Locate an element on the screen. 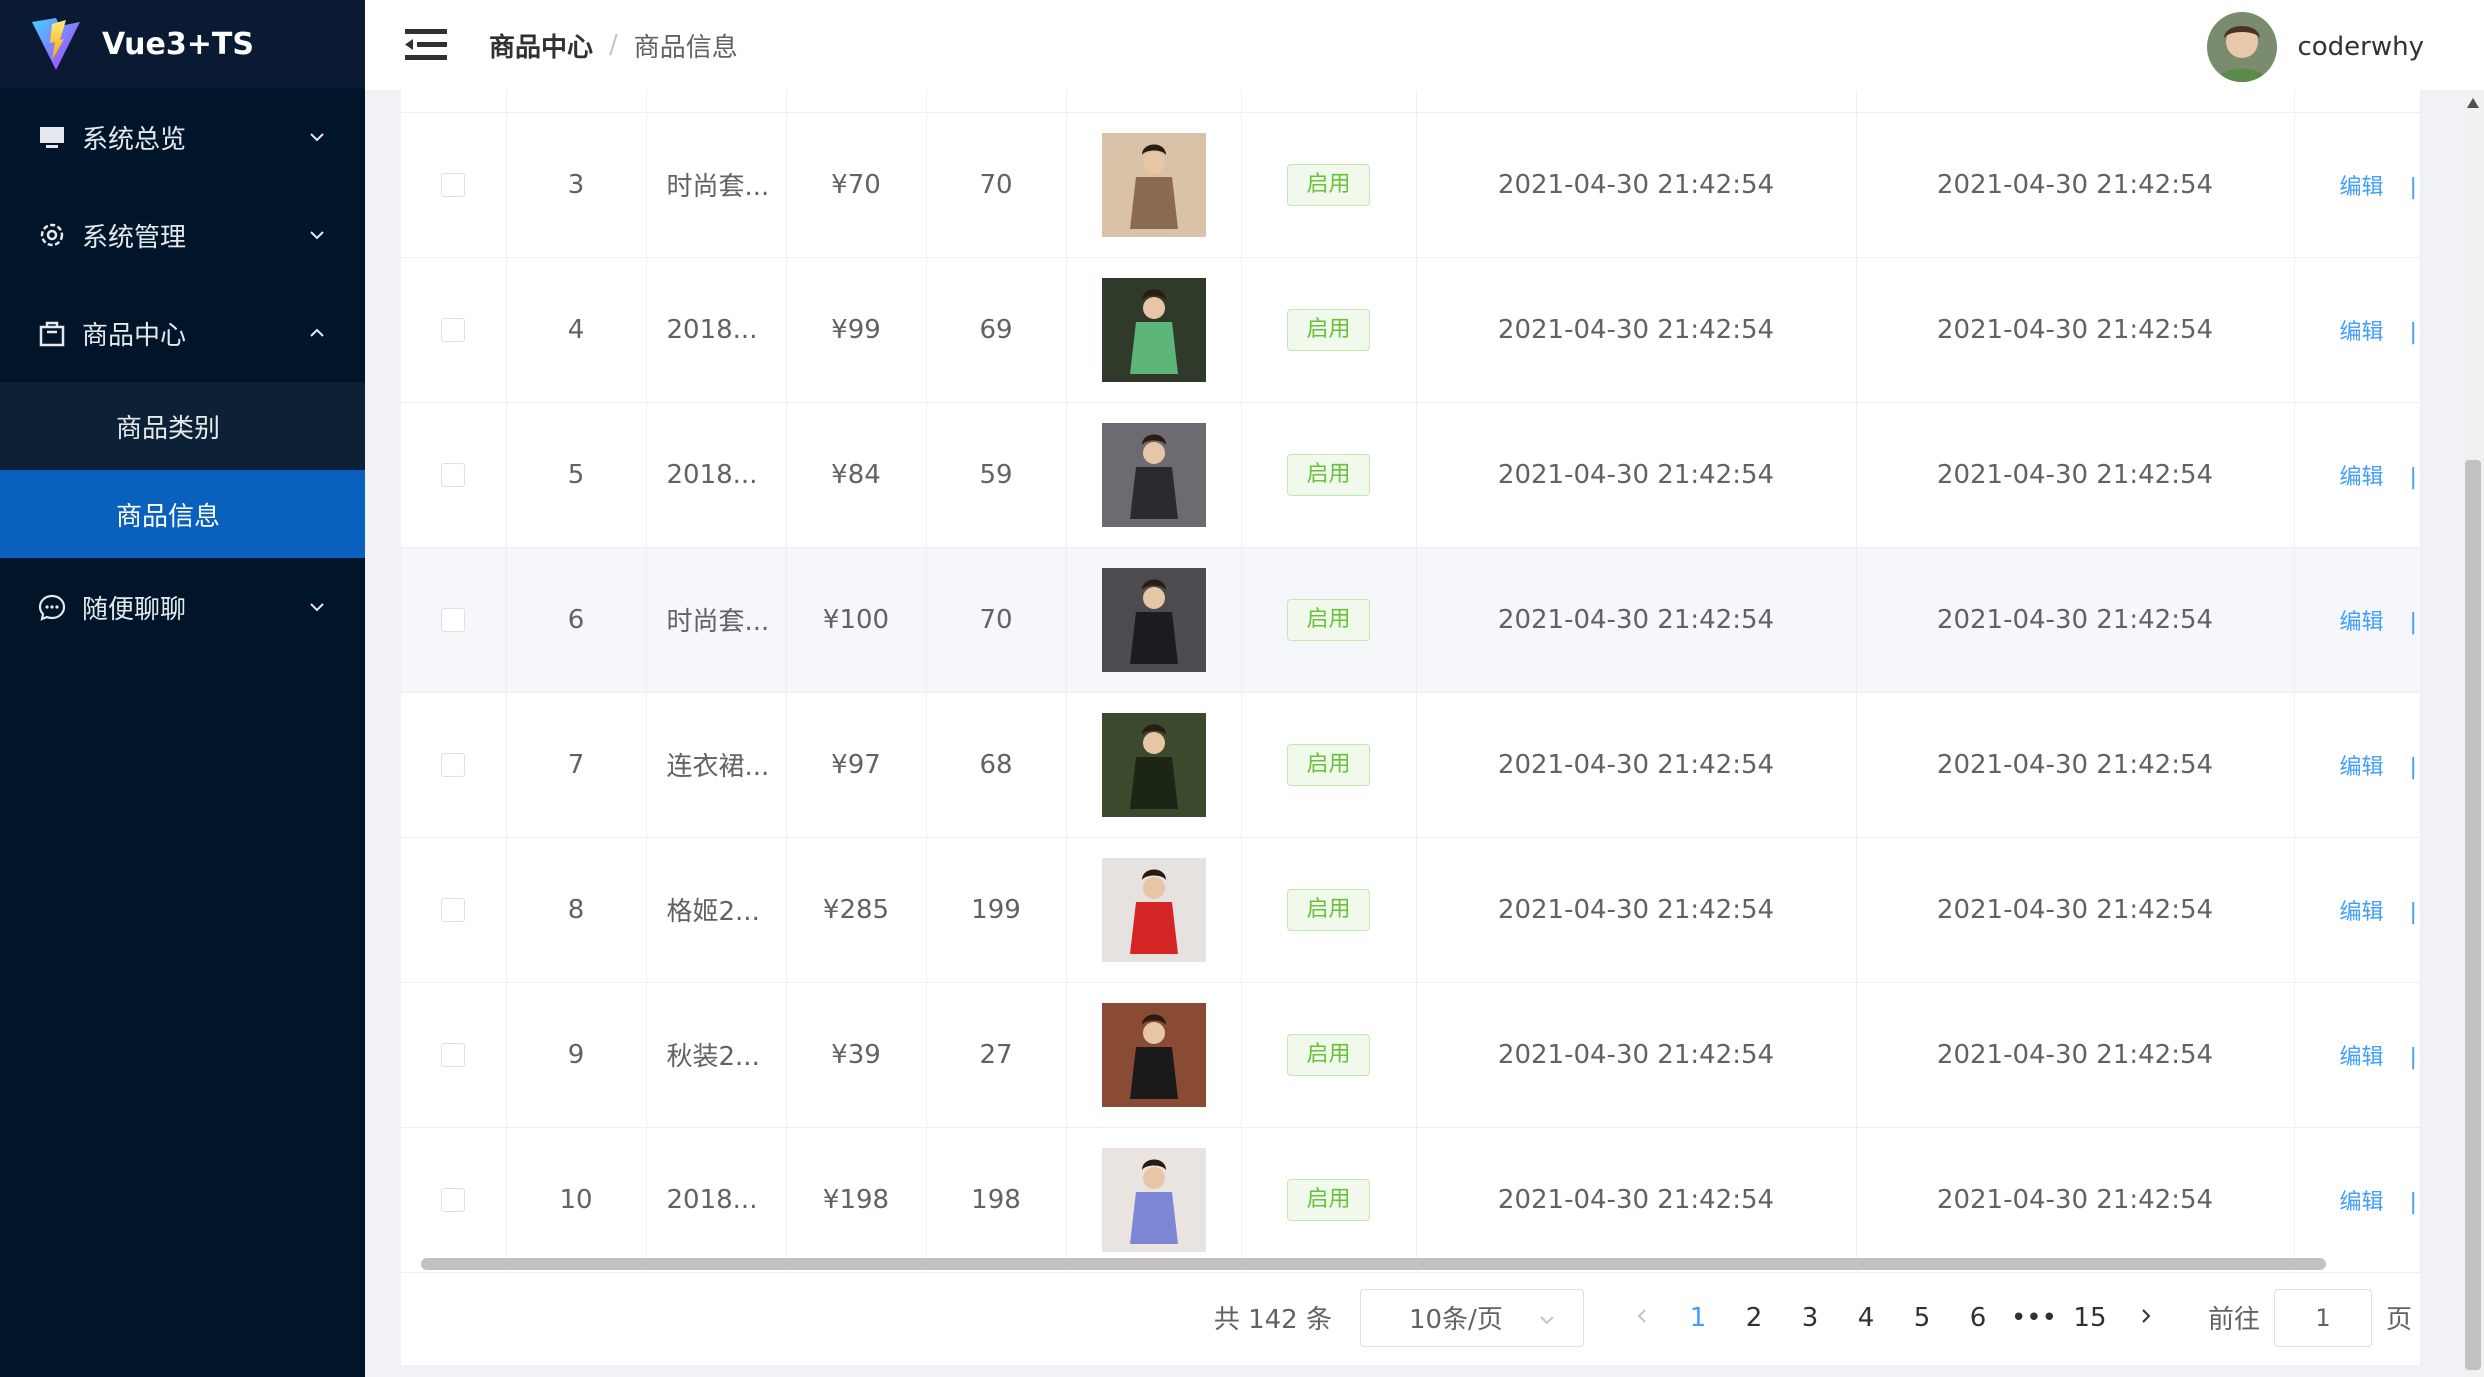 Image resolution: width=2484 pixels, height=1377 pixels. pagination: 共 142 条 10条/页 1 2 3 4 5 6 ••• 15 前往 1 页 is located at coordinates (1410, 1317).